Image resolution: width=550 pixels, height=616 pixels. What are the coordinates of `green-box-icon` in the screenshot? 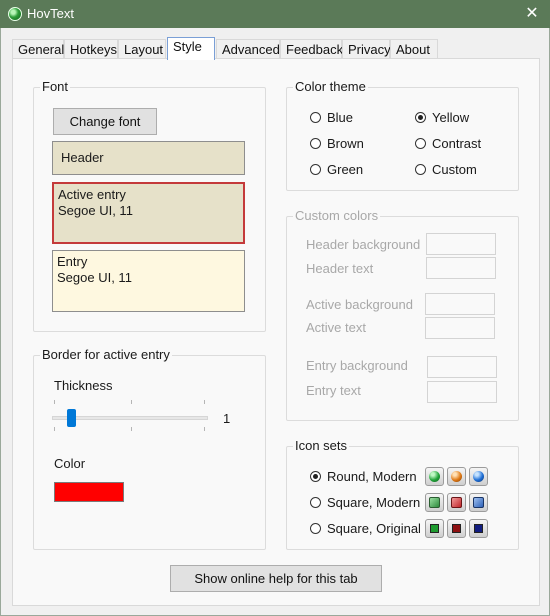 It's located at (434, 528).